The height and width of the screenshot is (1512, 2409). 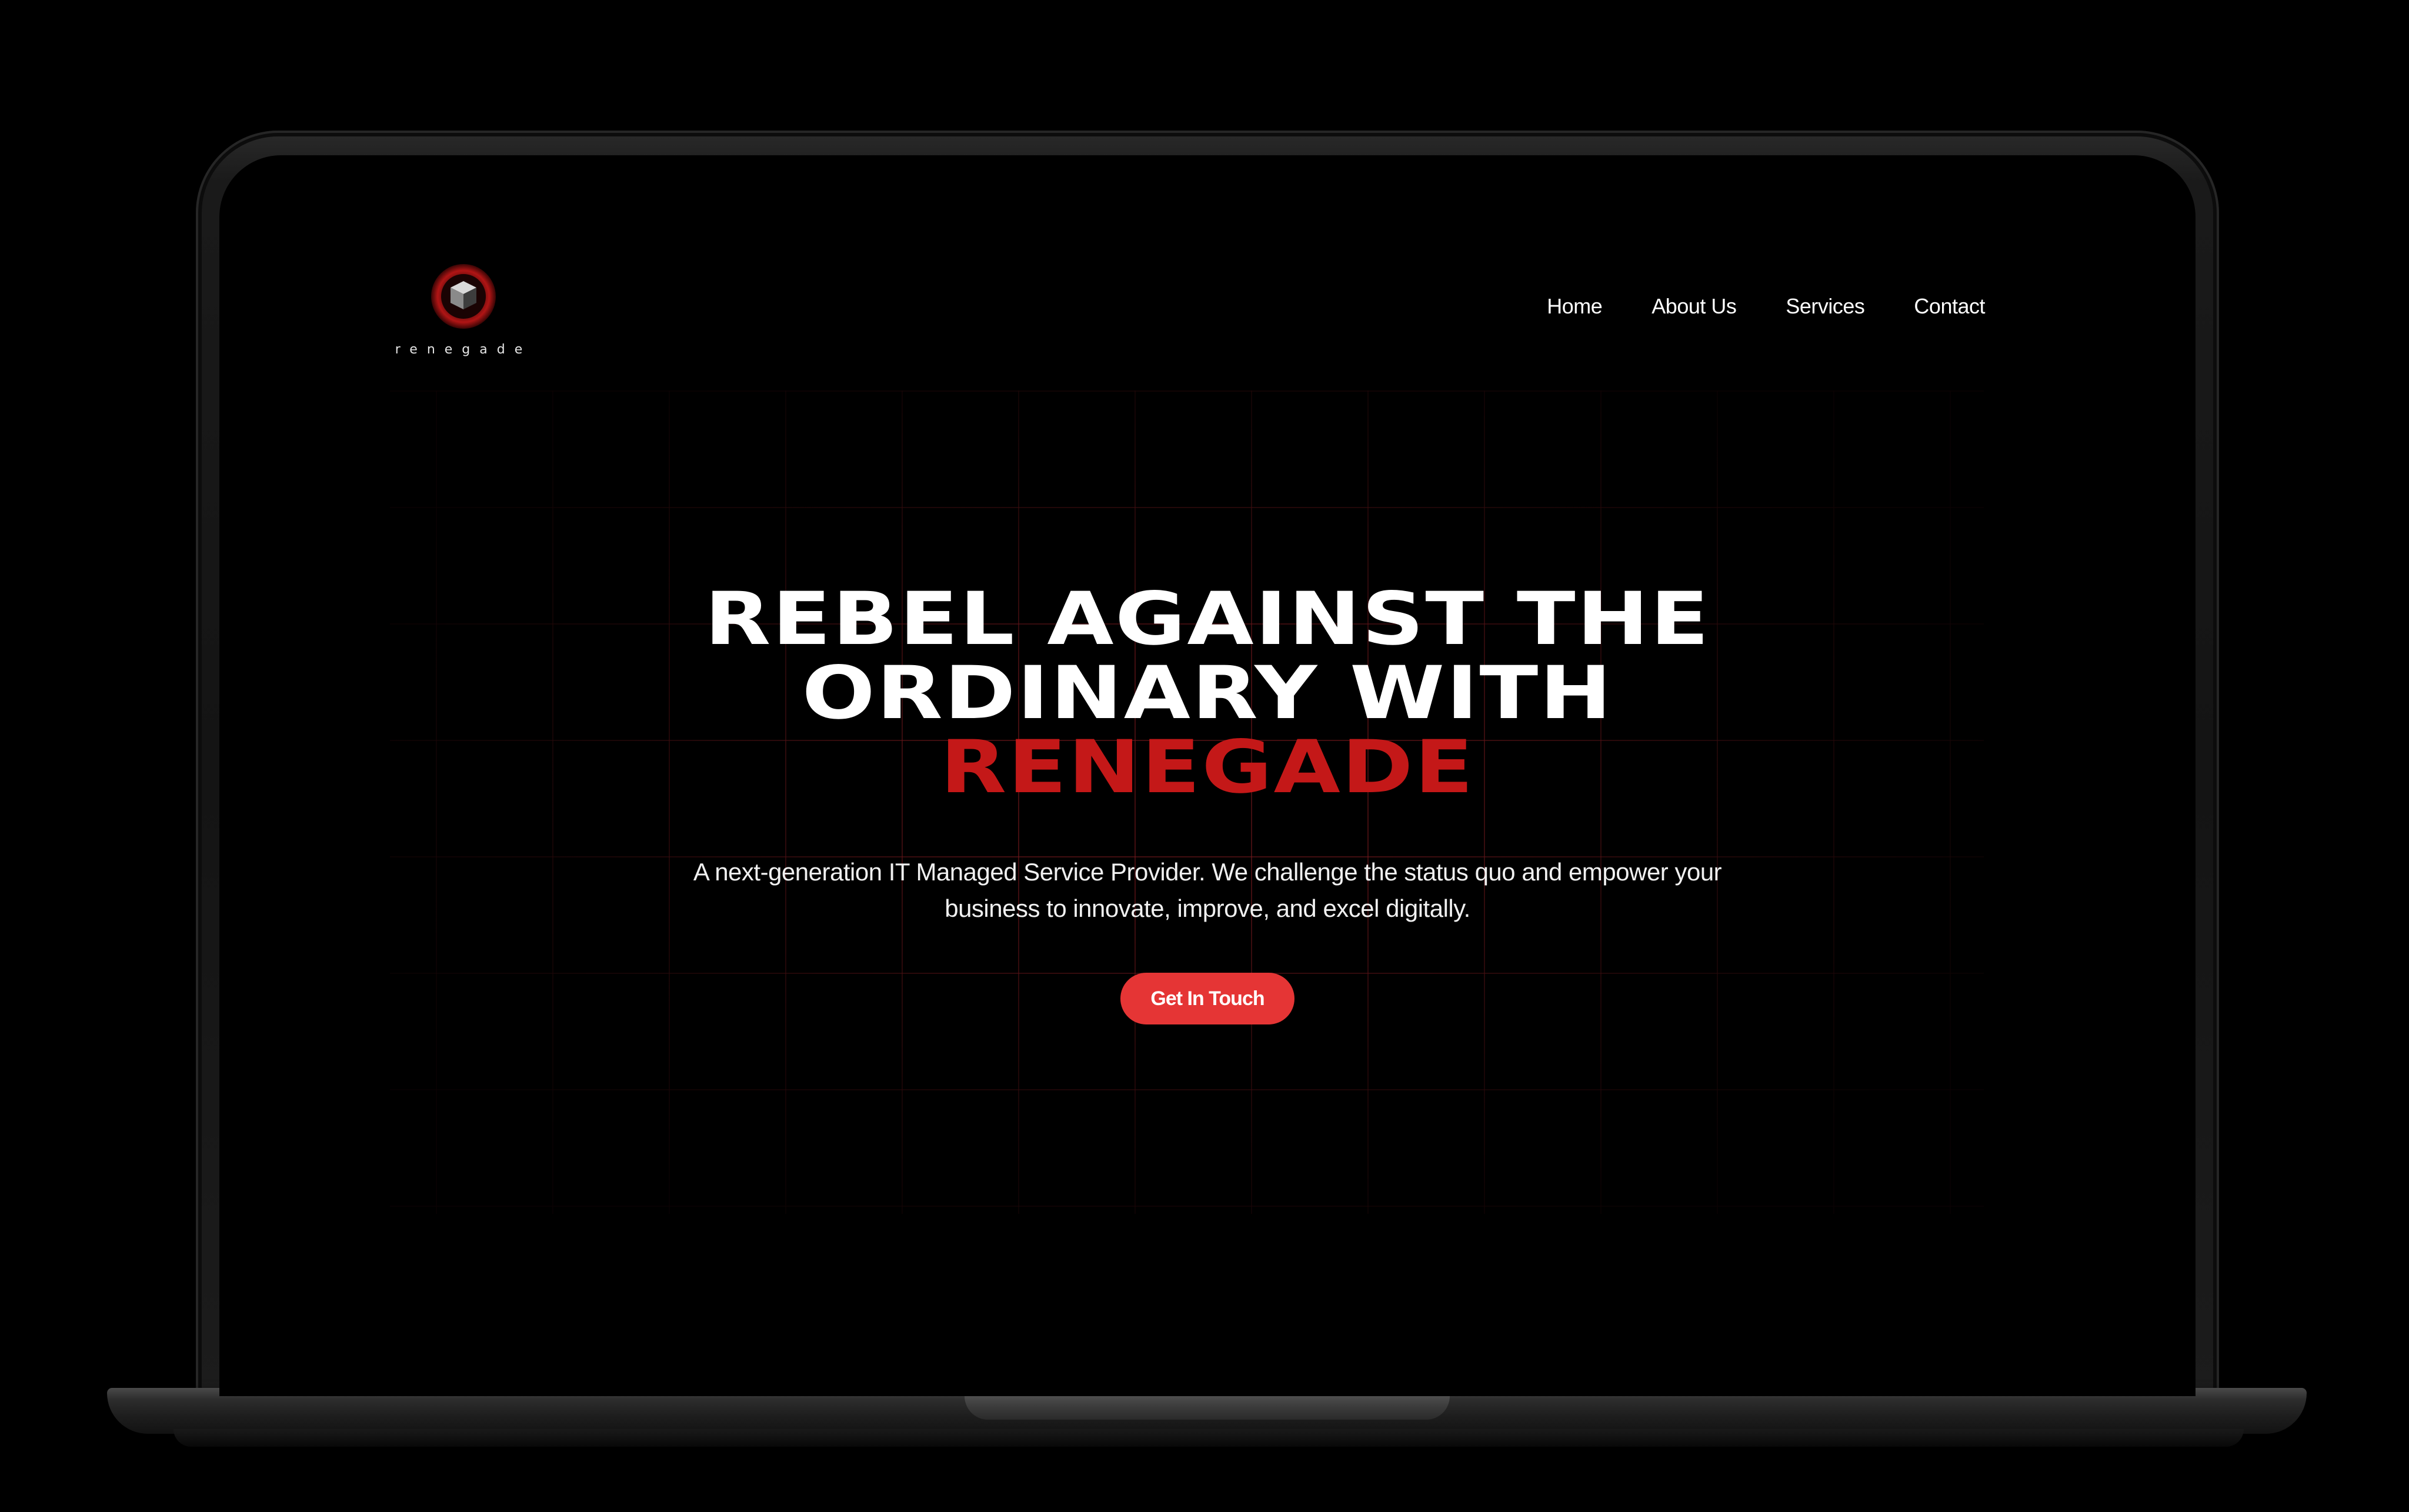 I want to click on headline-line-1: REBEL AGAINST THE, so click(x=1207, y=619).